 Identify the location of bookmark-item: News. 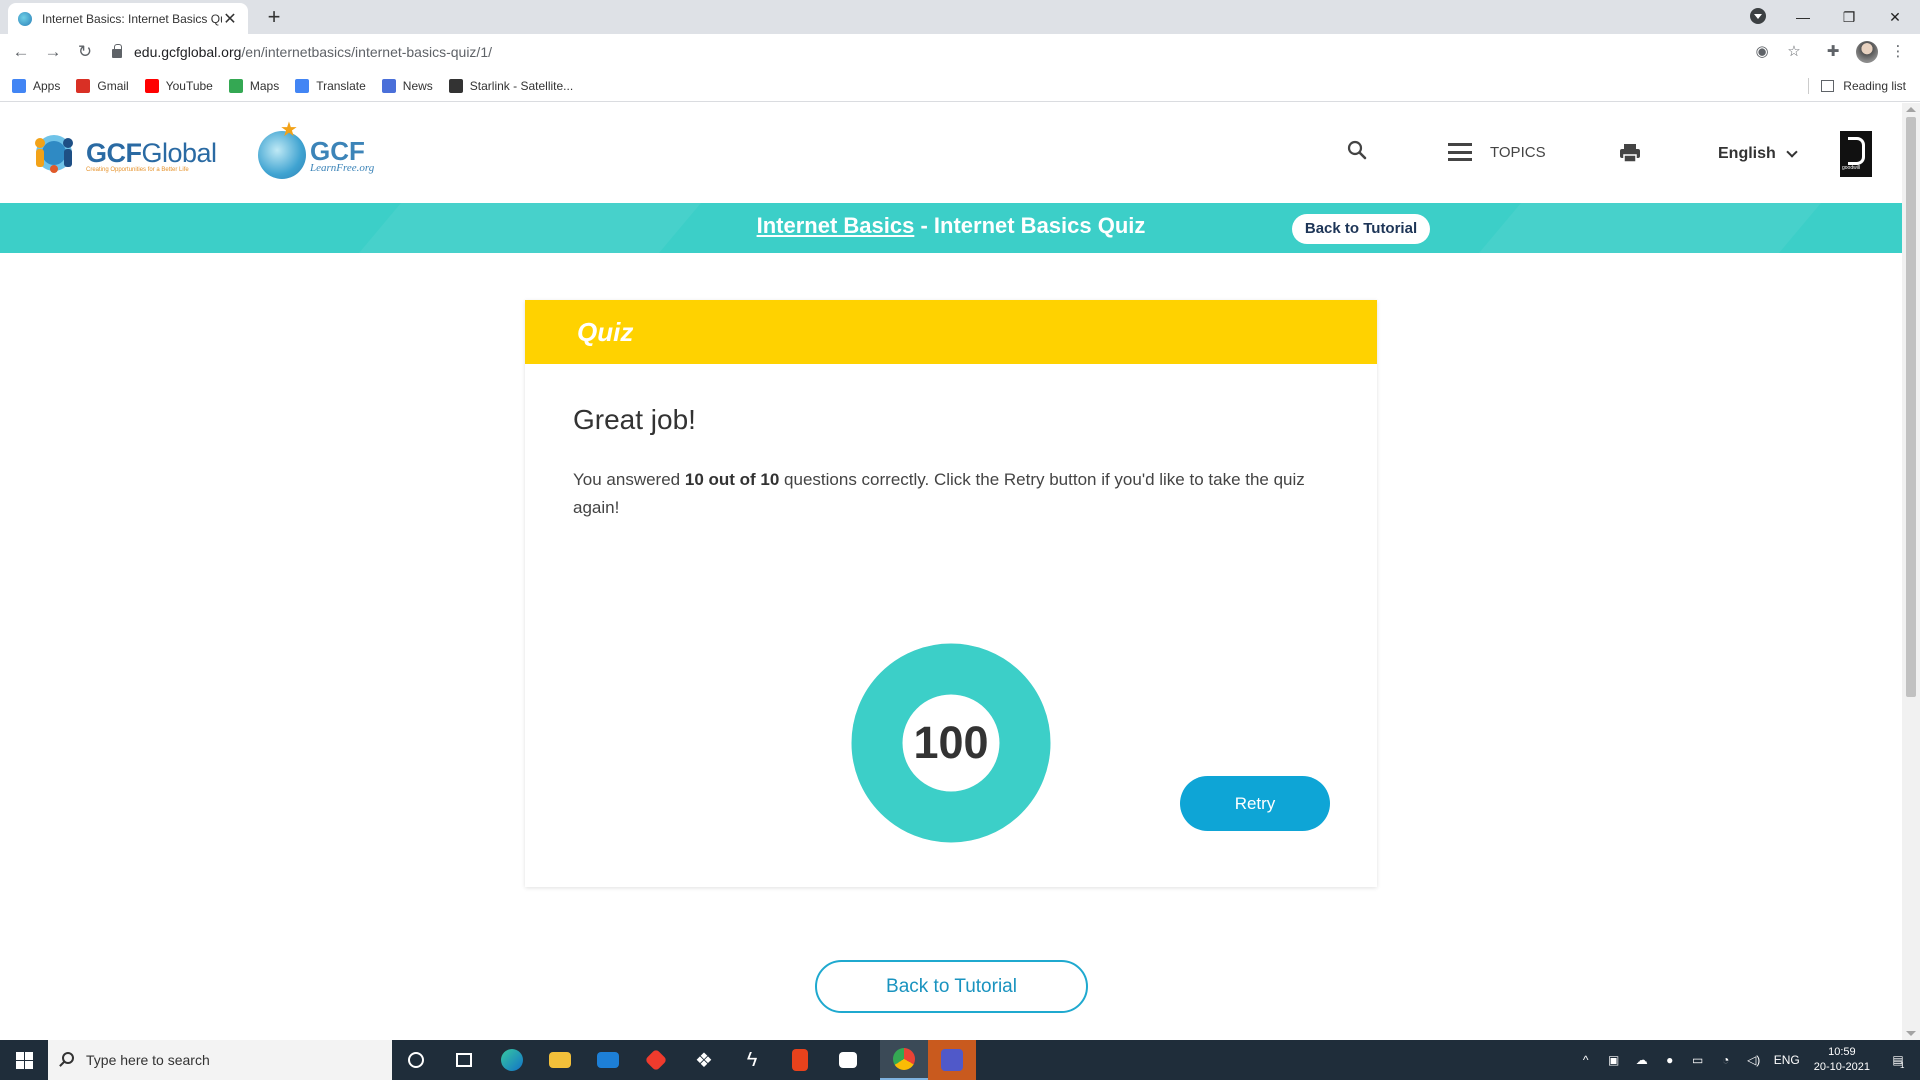
(407, 85).